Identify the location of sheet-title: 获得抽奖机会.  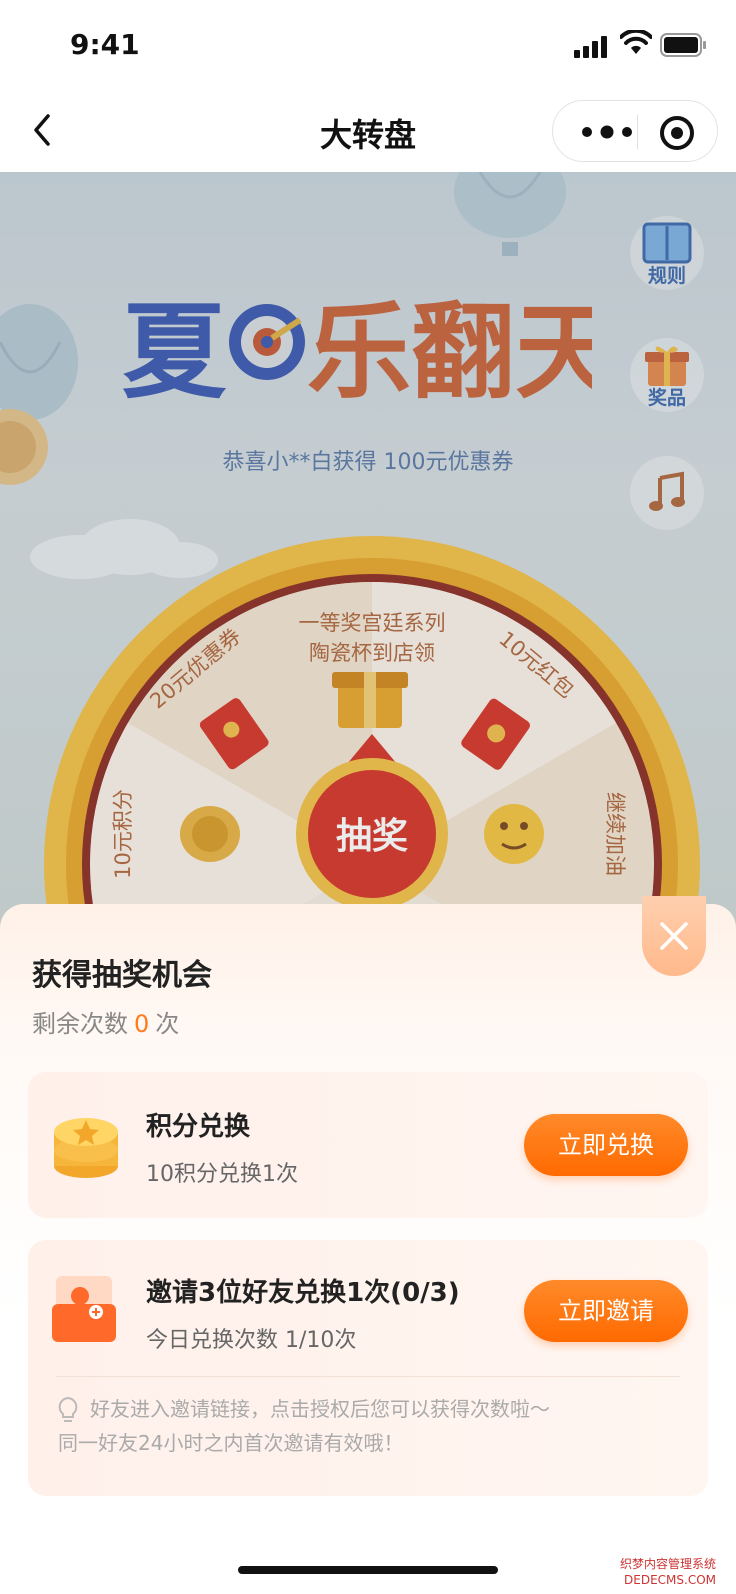
(122, 975).